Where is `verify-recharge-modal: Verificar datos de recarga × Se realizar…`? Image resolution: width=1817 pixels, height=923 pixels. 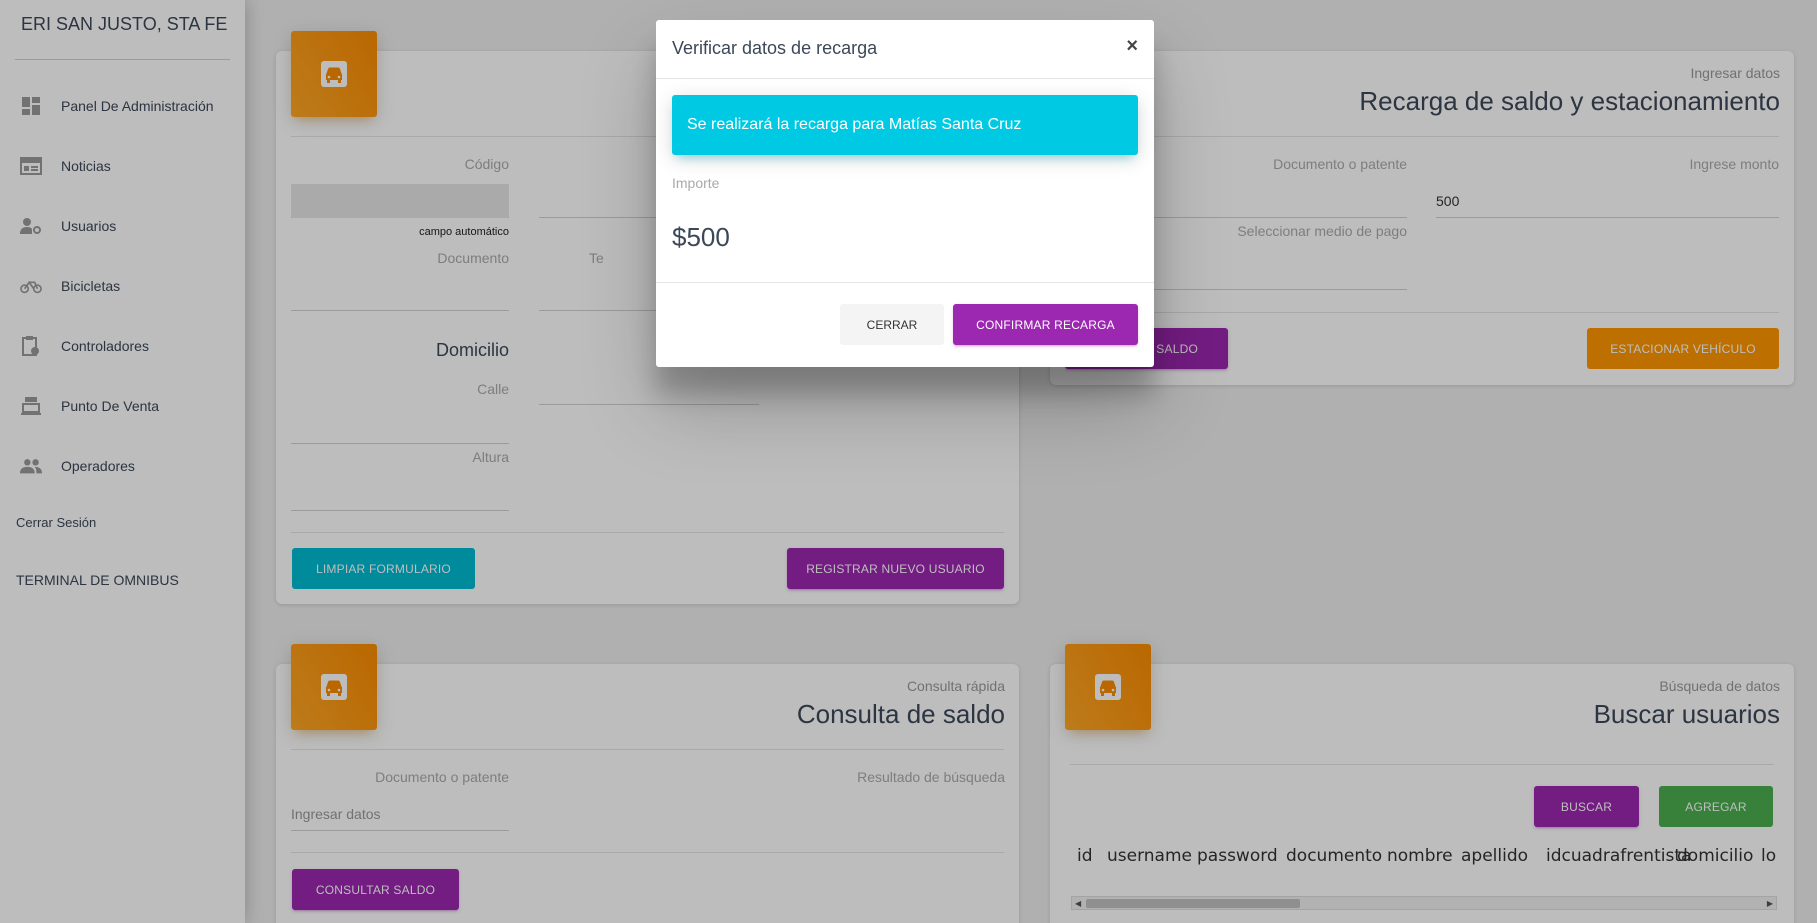
verify-recharge-modal: Verificar datos de recarga × Se realizar… is located at coordinates (905, 193).